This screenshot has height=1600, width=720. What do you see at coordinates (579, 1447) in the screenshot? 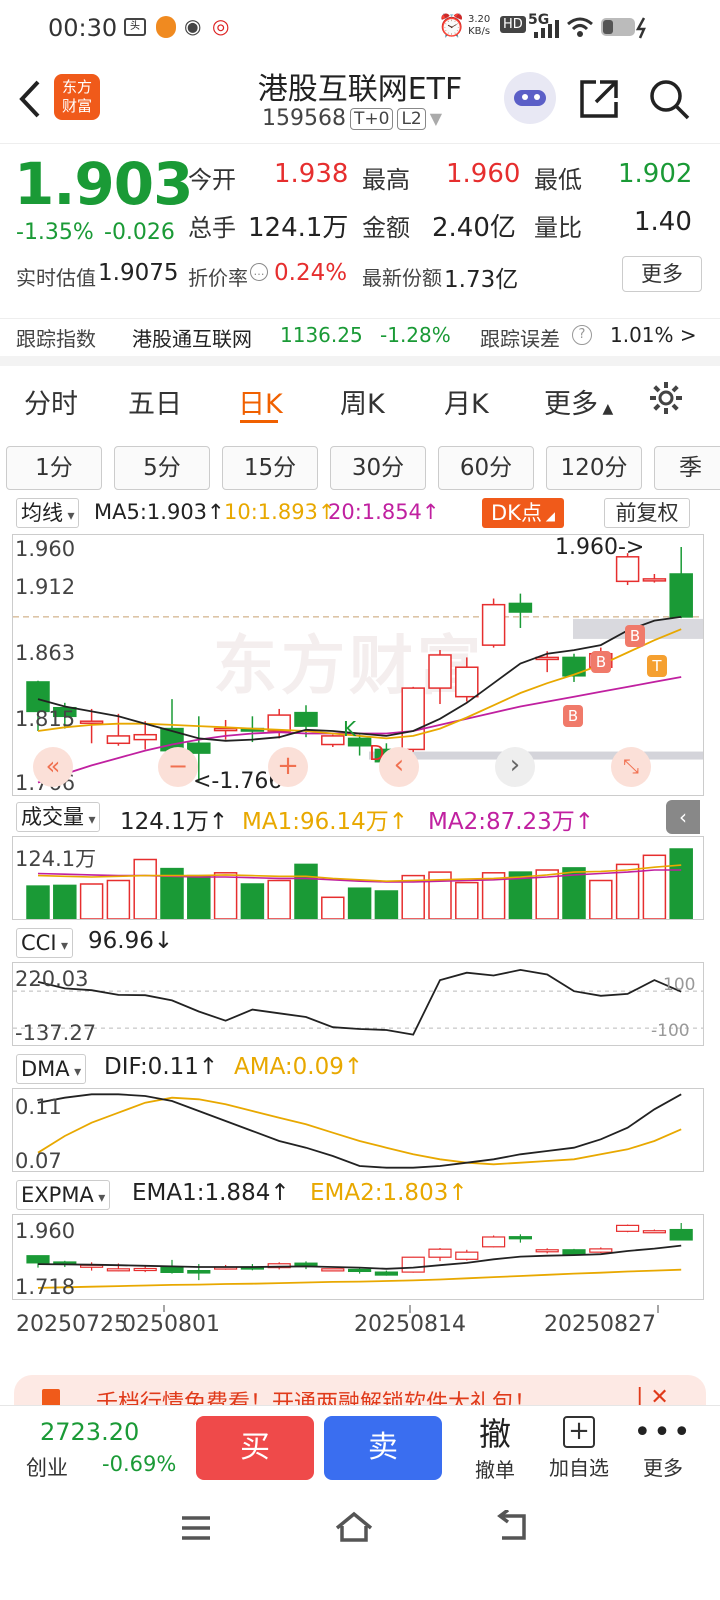
I see `add-watchlist-button: + 加自选` at bounding box center [579, 1447].